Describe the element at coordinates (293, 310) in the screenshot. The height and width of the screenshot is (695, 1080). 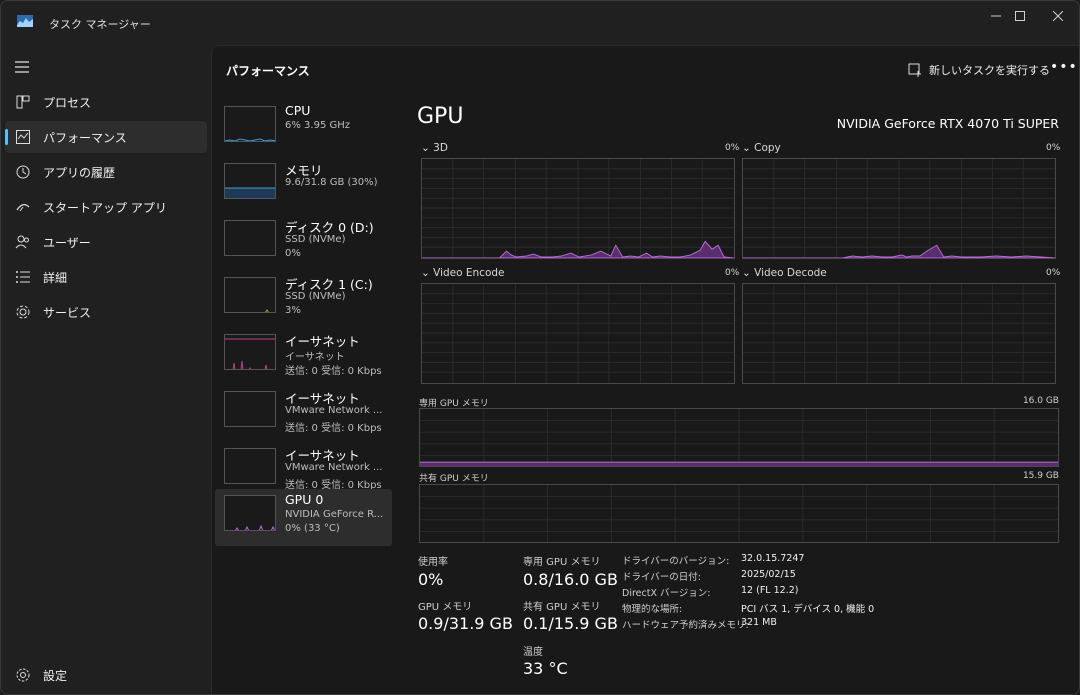
I see `device-usage: 3%` at that location.